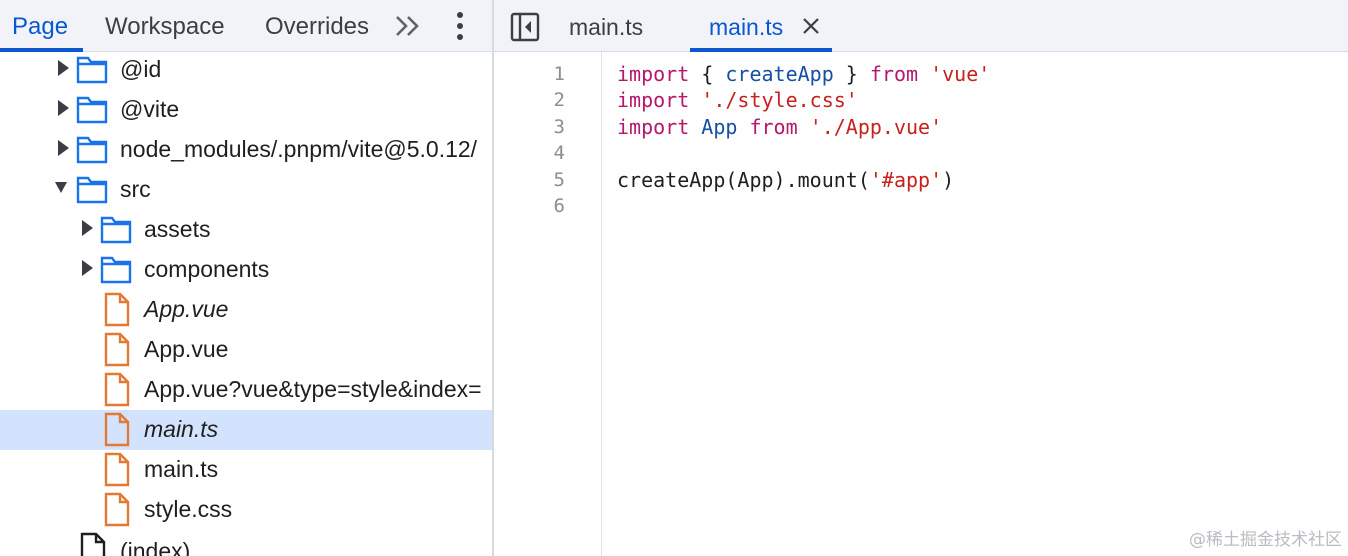 The image size is (1348, 556). Describe the element at coordinates (246, 112) in the screenshot. I see `tree-item-folder: @vite` at that location.